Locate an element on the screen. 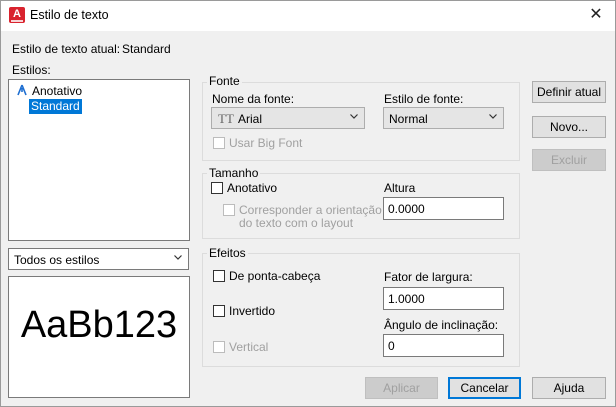 This screenshot has width=616, height=407. upside-down-checkbox is located at coordinates (219, 276).